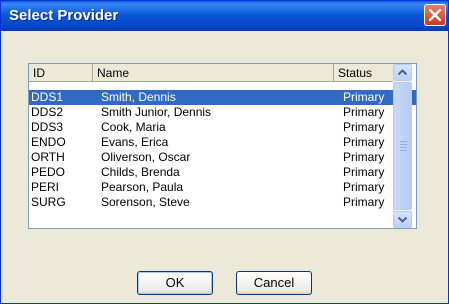  Describe the element at coordinates (222, 112) in the screenshot. I see `list-item: DDS2 Smith Junior, Dennis Primary` at that location.